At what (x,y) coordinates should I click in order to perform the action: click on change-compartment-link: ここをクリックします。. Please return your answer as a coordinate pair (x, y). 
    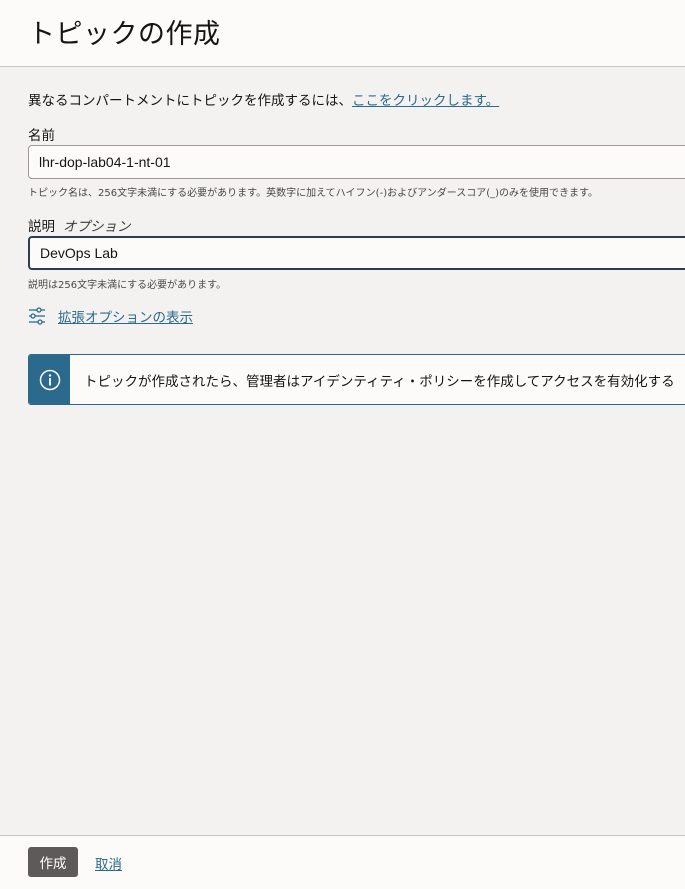
    Looking at the image, I should click on (425, 101).